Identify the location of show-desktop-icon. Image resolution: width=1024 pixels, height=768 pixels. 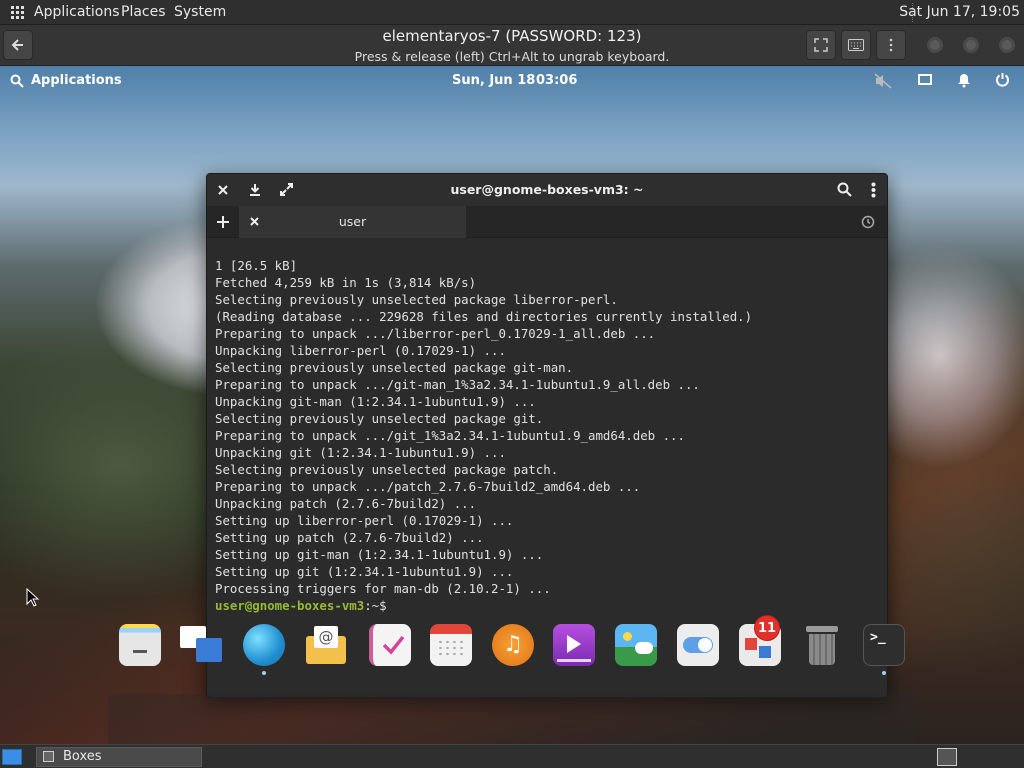
(12, 757).